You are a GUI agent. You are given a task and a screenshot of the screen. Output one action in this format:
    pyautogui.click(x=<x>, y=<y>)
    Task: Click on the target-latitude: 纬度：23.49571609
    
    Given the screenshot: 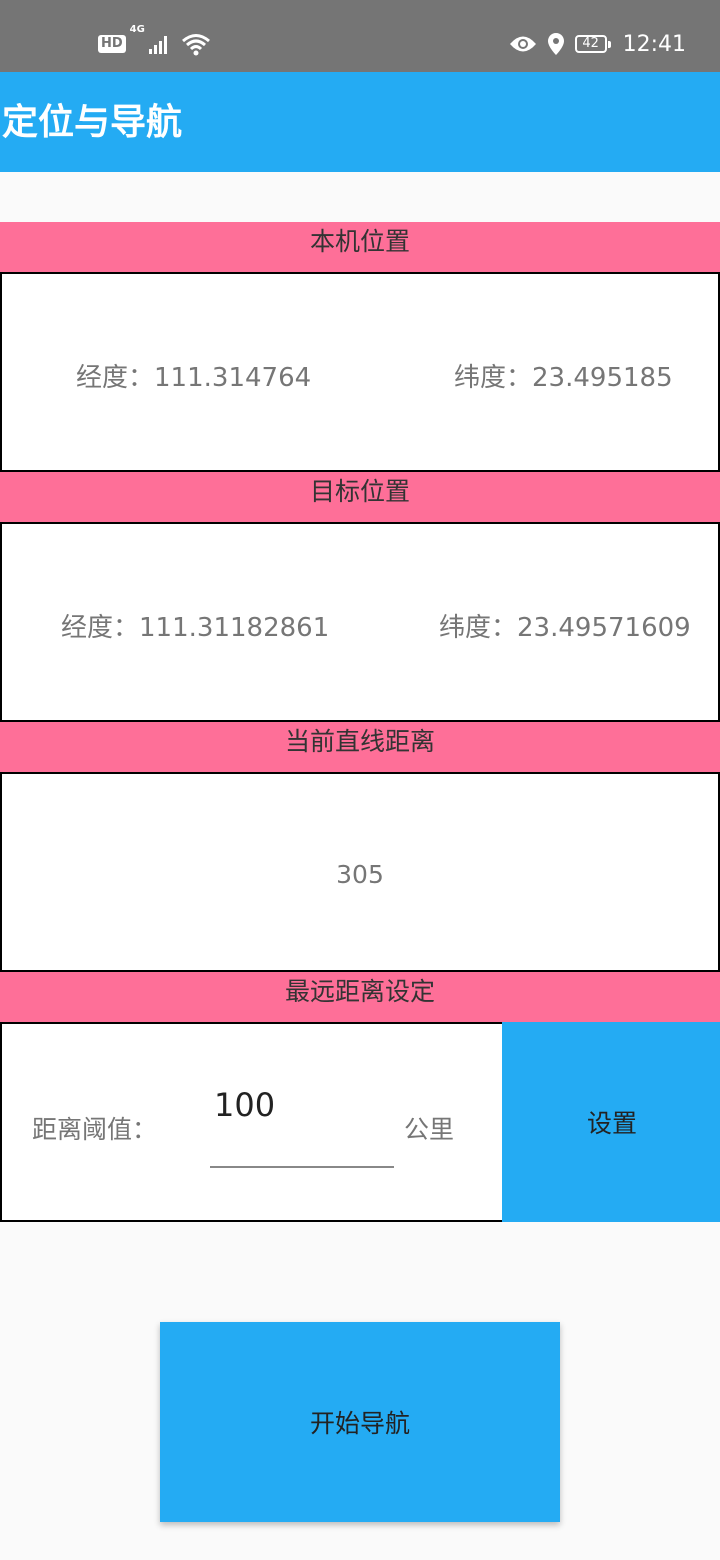 What is the action you would take?
    pyautogui.click(x=565, y=625)
    